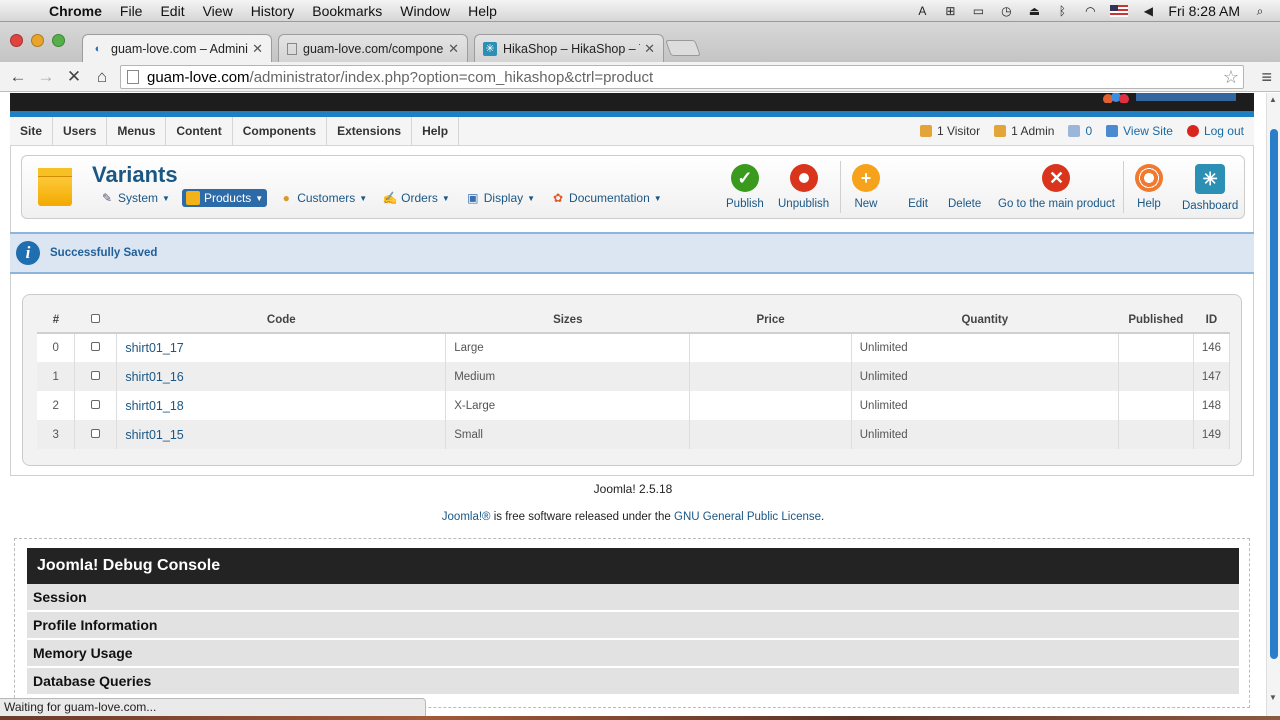 This screenshot has width=1280, height=720. I want to click on debug-section-profile: Profile Information, so click(633, 625).